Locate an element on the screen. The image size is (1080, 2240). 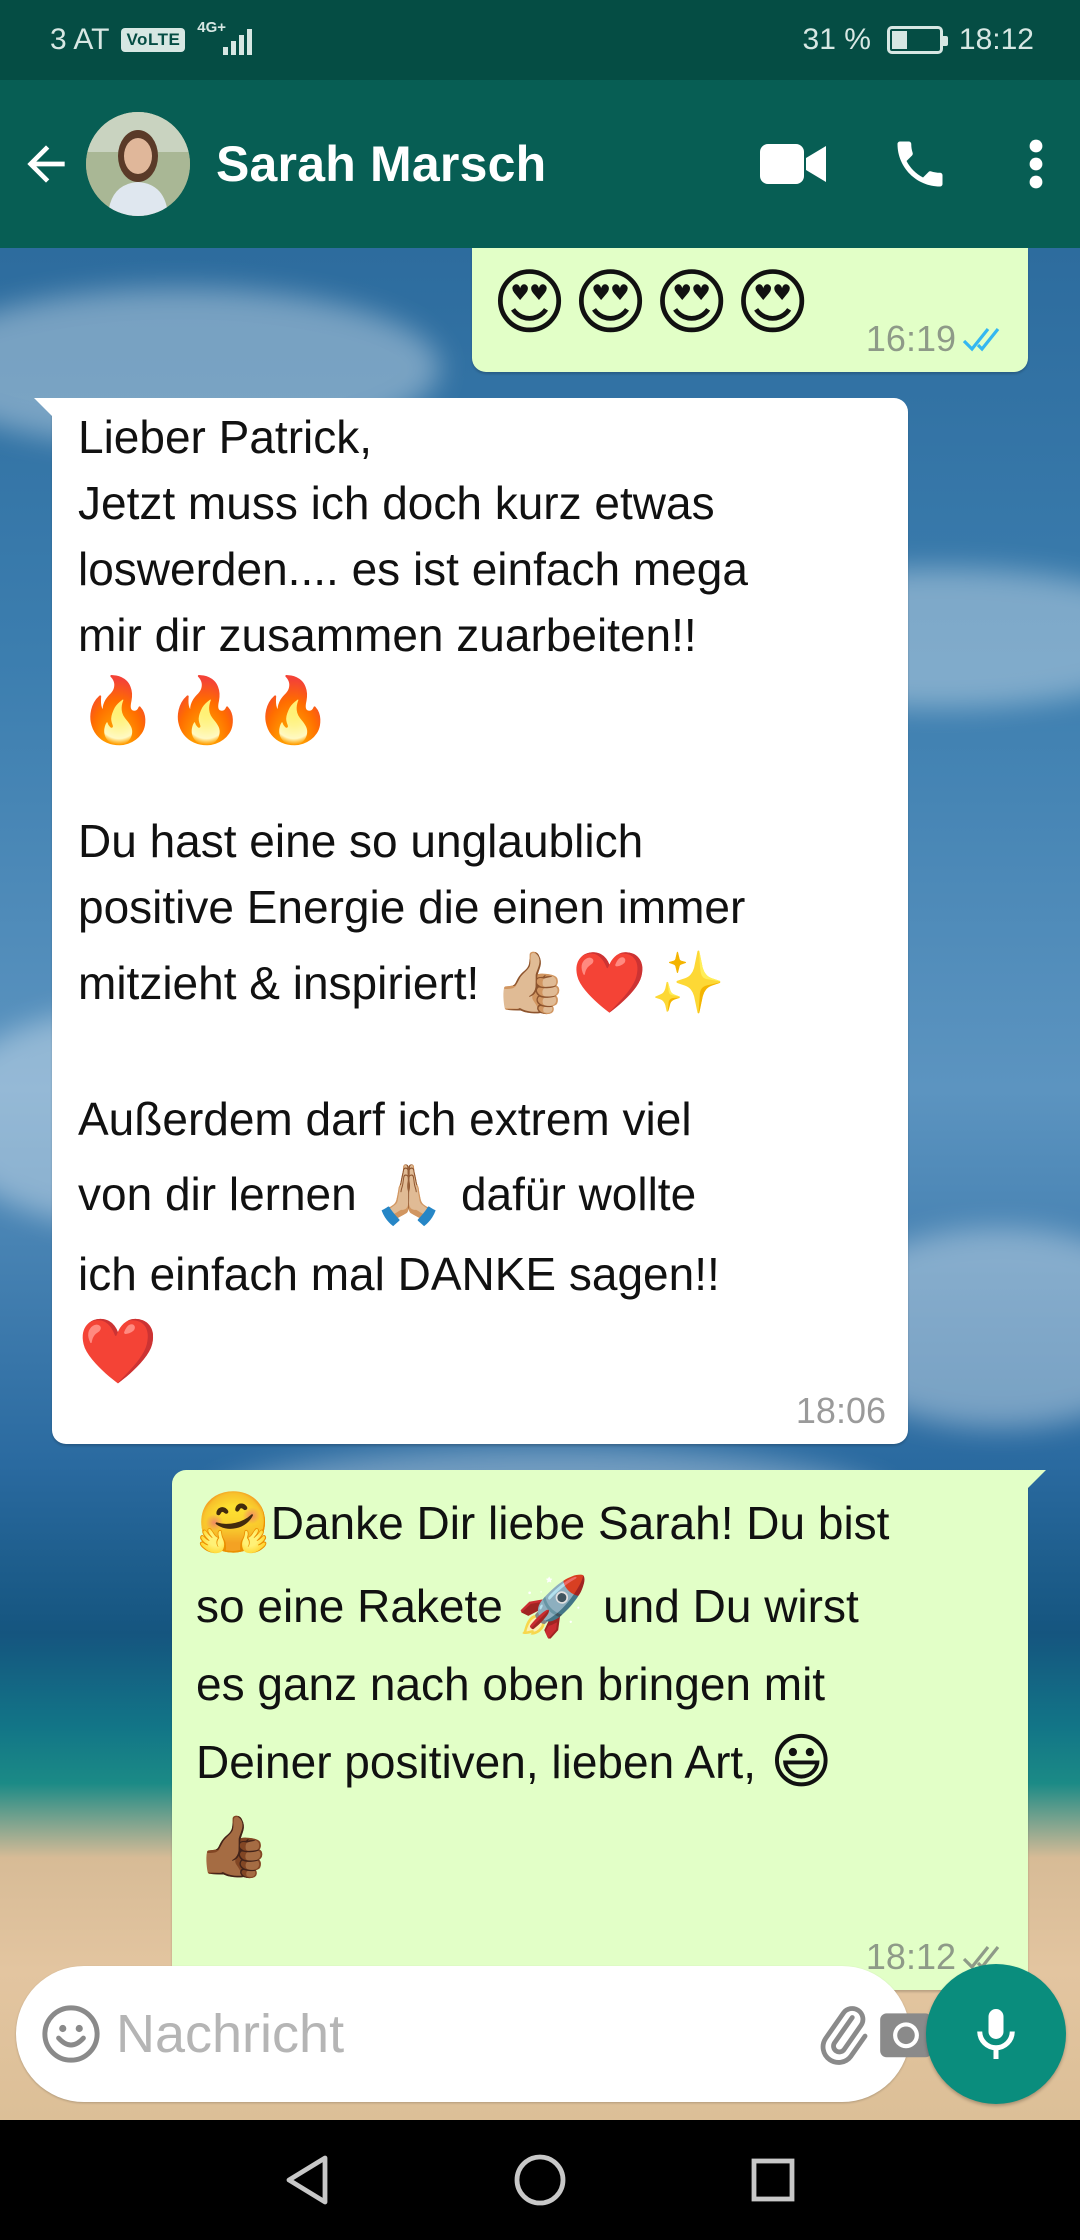
home-circle-icon is located at coordinates (540, 2180).